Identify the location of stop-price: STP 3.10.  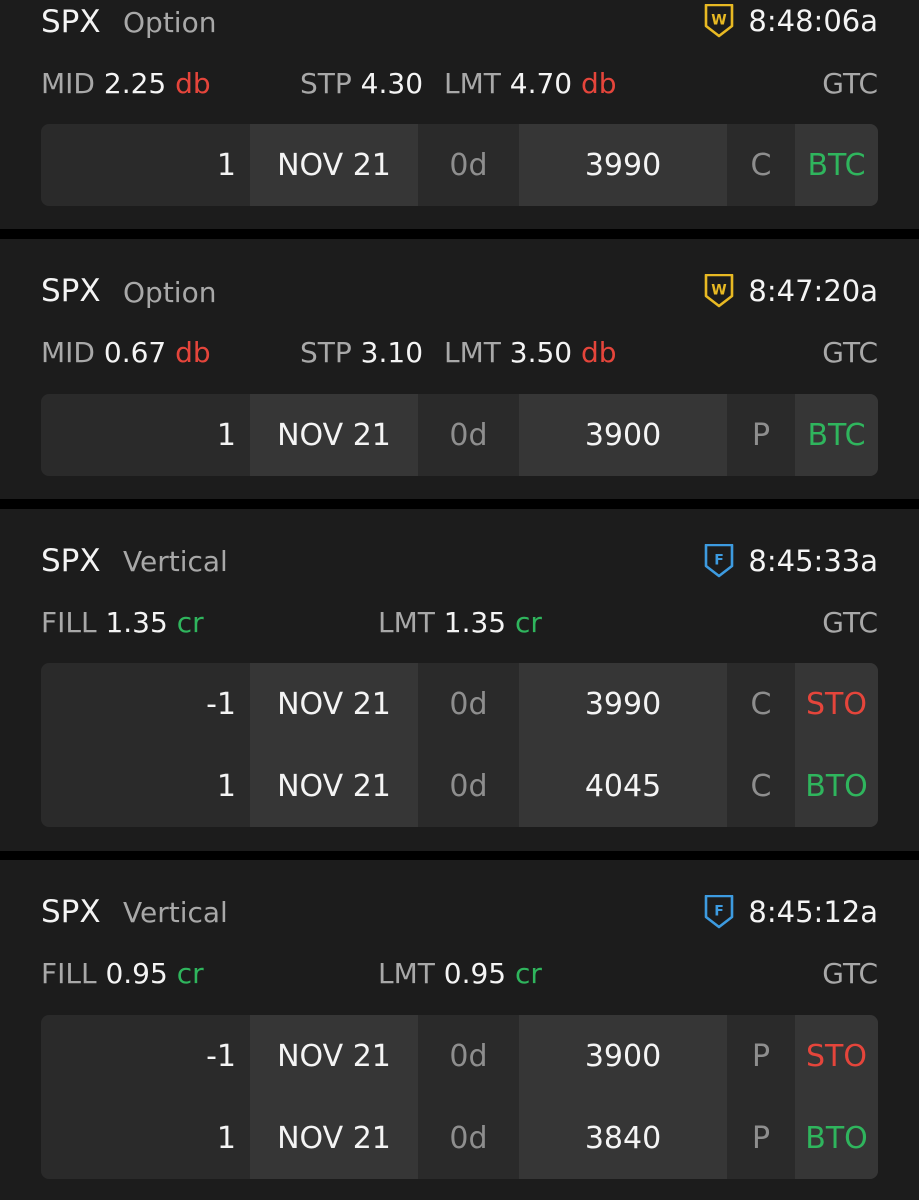
(362, 352).